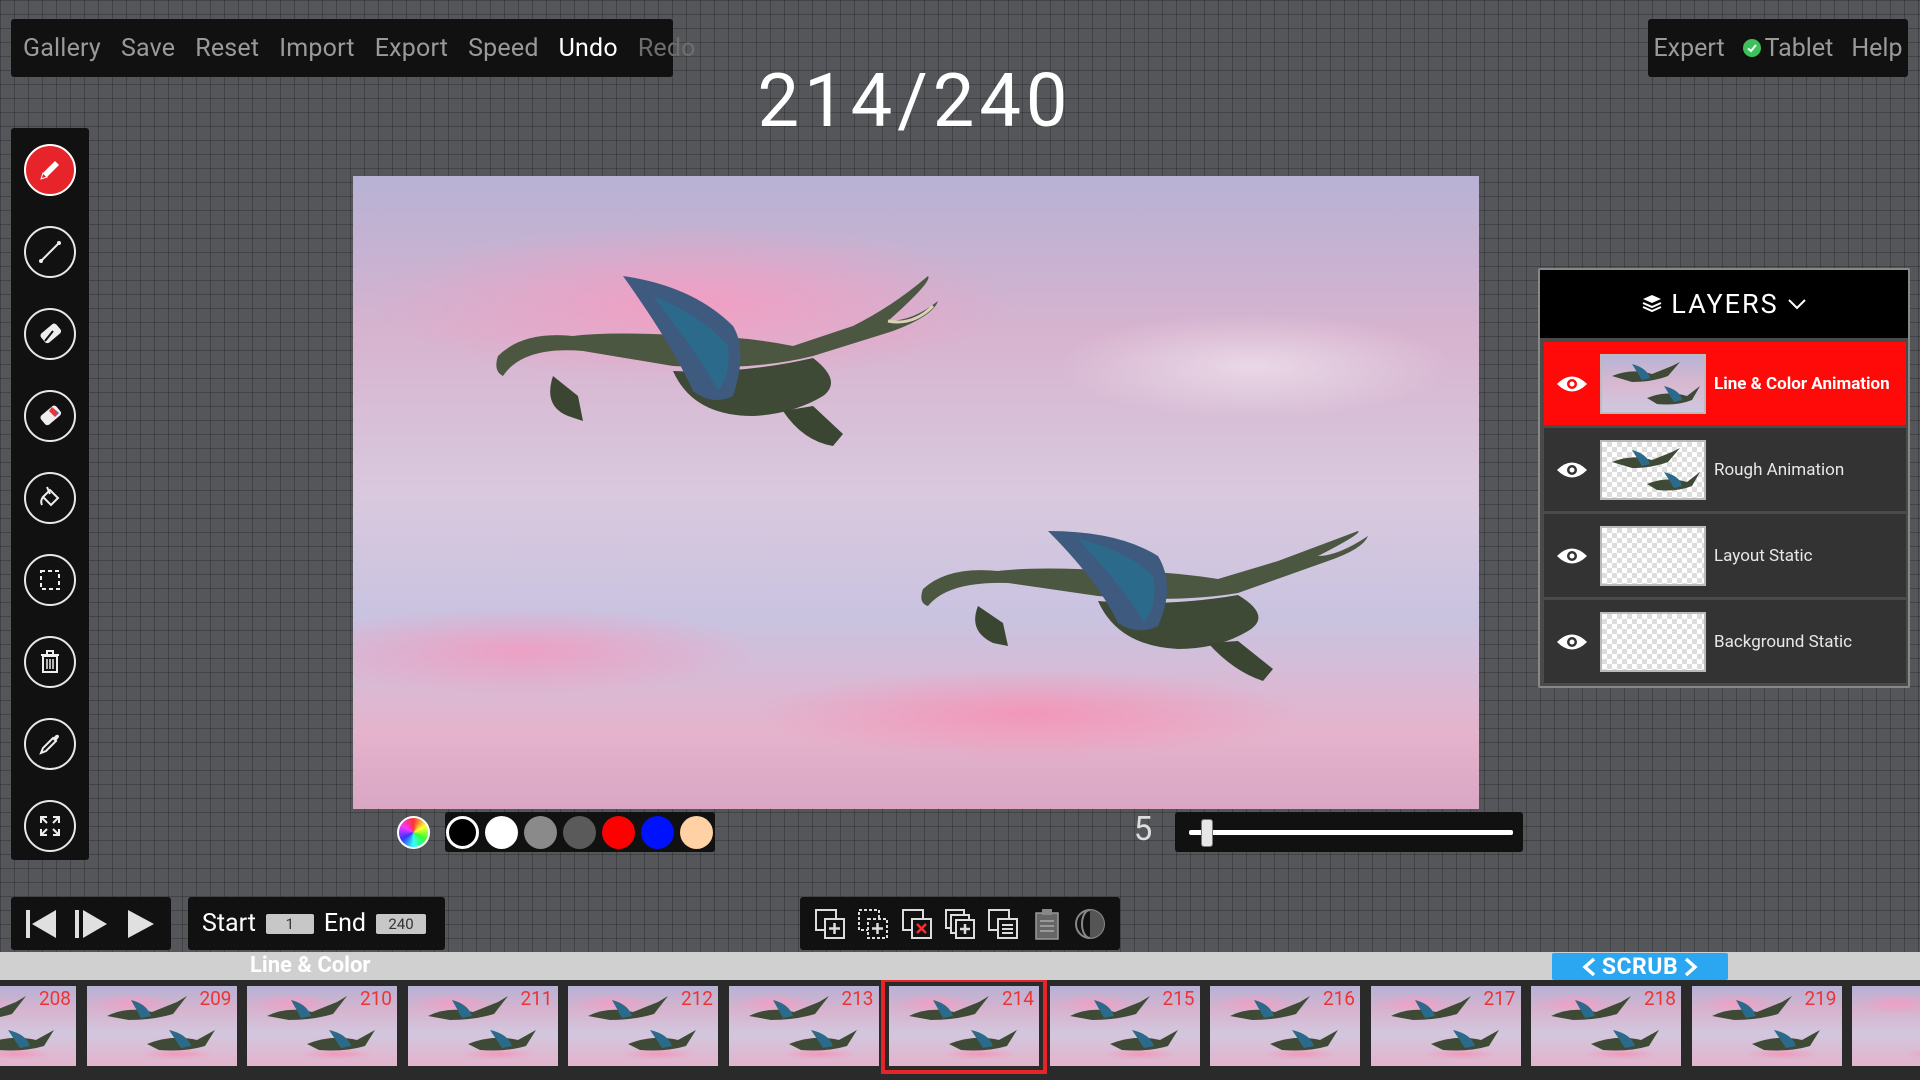 Image resolution: width=1920 pixels, height=1080 pixels. What do you see at coordinates (140, 924) in the screenshot?
I see `play-icon` at bounding box center [140, 924].